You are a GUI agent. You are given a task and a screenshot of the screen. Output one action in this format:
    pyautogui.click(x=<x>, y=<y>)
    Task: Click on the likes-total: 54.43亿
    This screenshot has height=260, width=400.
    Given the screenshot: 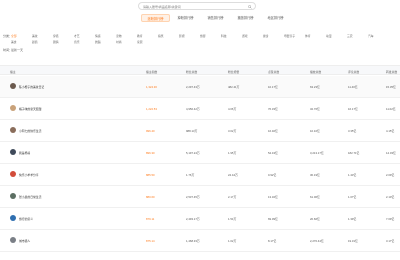 What is the action you would take?
    pyautogui.click(x=273, y=152)
    